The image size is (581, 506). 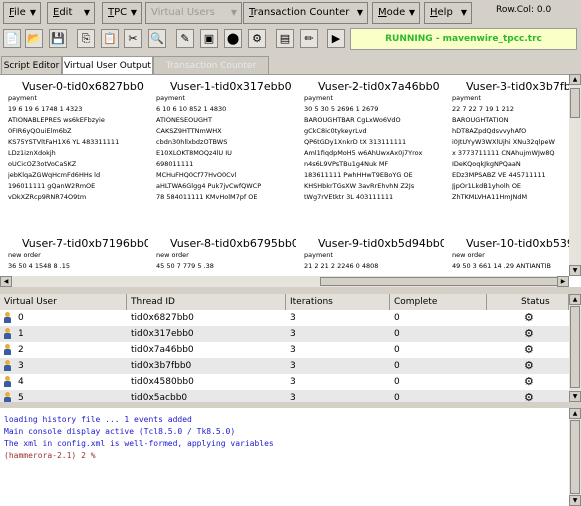 What do you see at coordinates (157, 38) in the screenshot?
I see `search-icon: 🔍` at bounding box center [157, 38].